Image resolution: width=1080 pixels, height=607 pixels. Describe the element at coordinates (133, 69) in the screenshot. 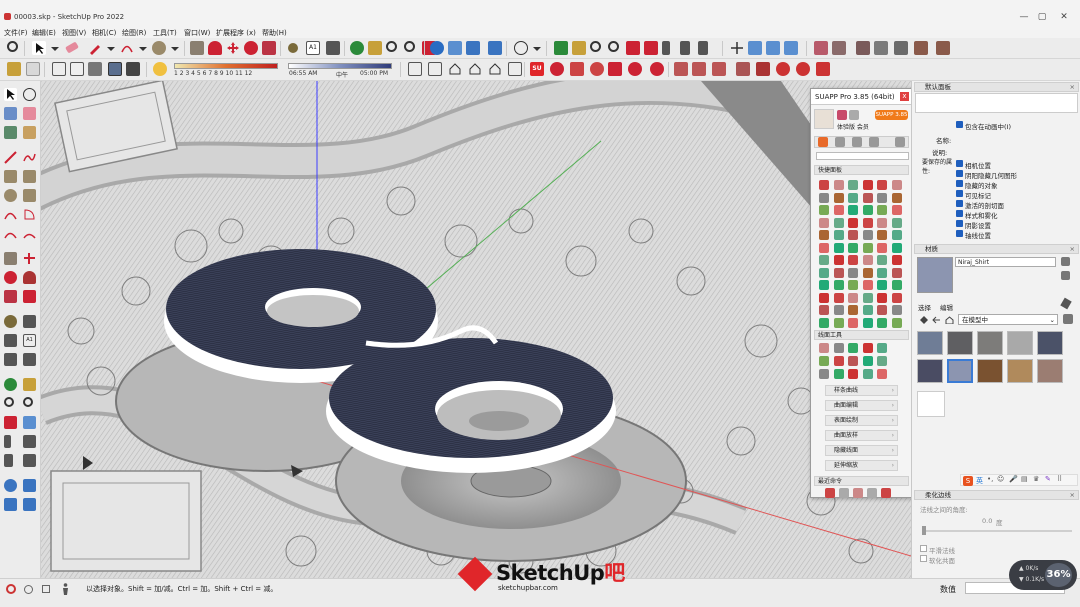

I see `monochrome-icon` at that location.